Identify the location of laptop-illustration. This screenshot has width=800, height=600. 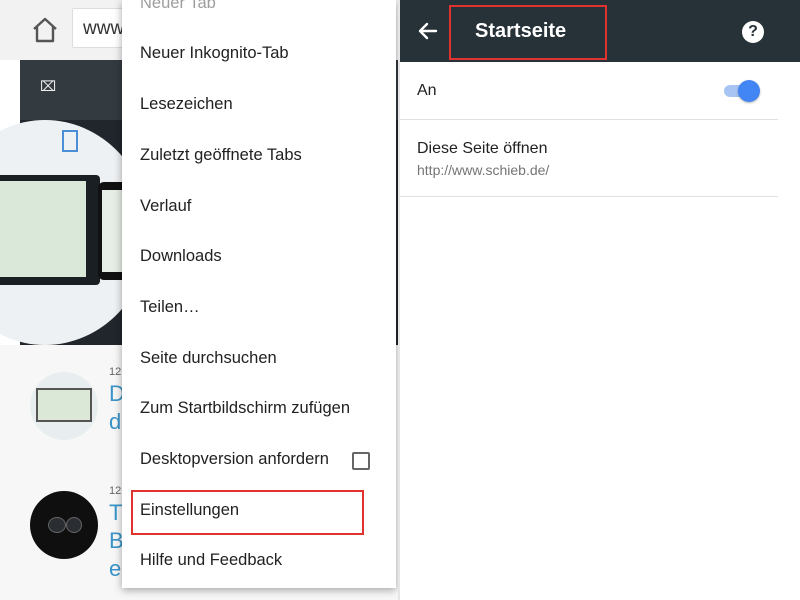
(50, 230).